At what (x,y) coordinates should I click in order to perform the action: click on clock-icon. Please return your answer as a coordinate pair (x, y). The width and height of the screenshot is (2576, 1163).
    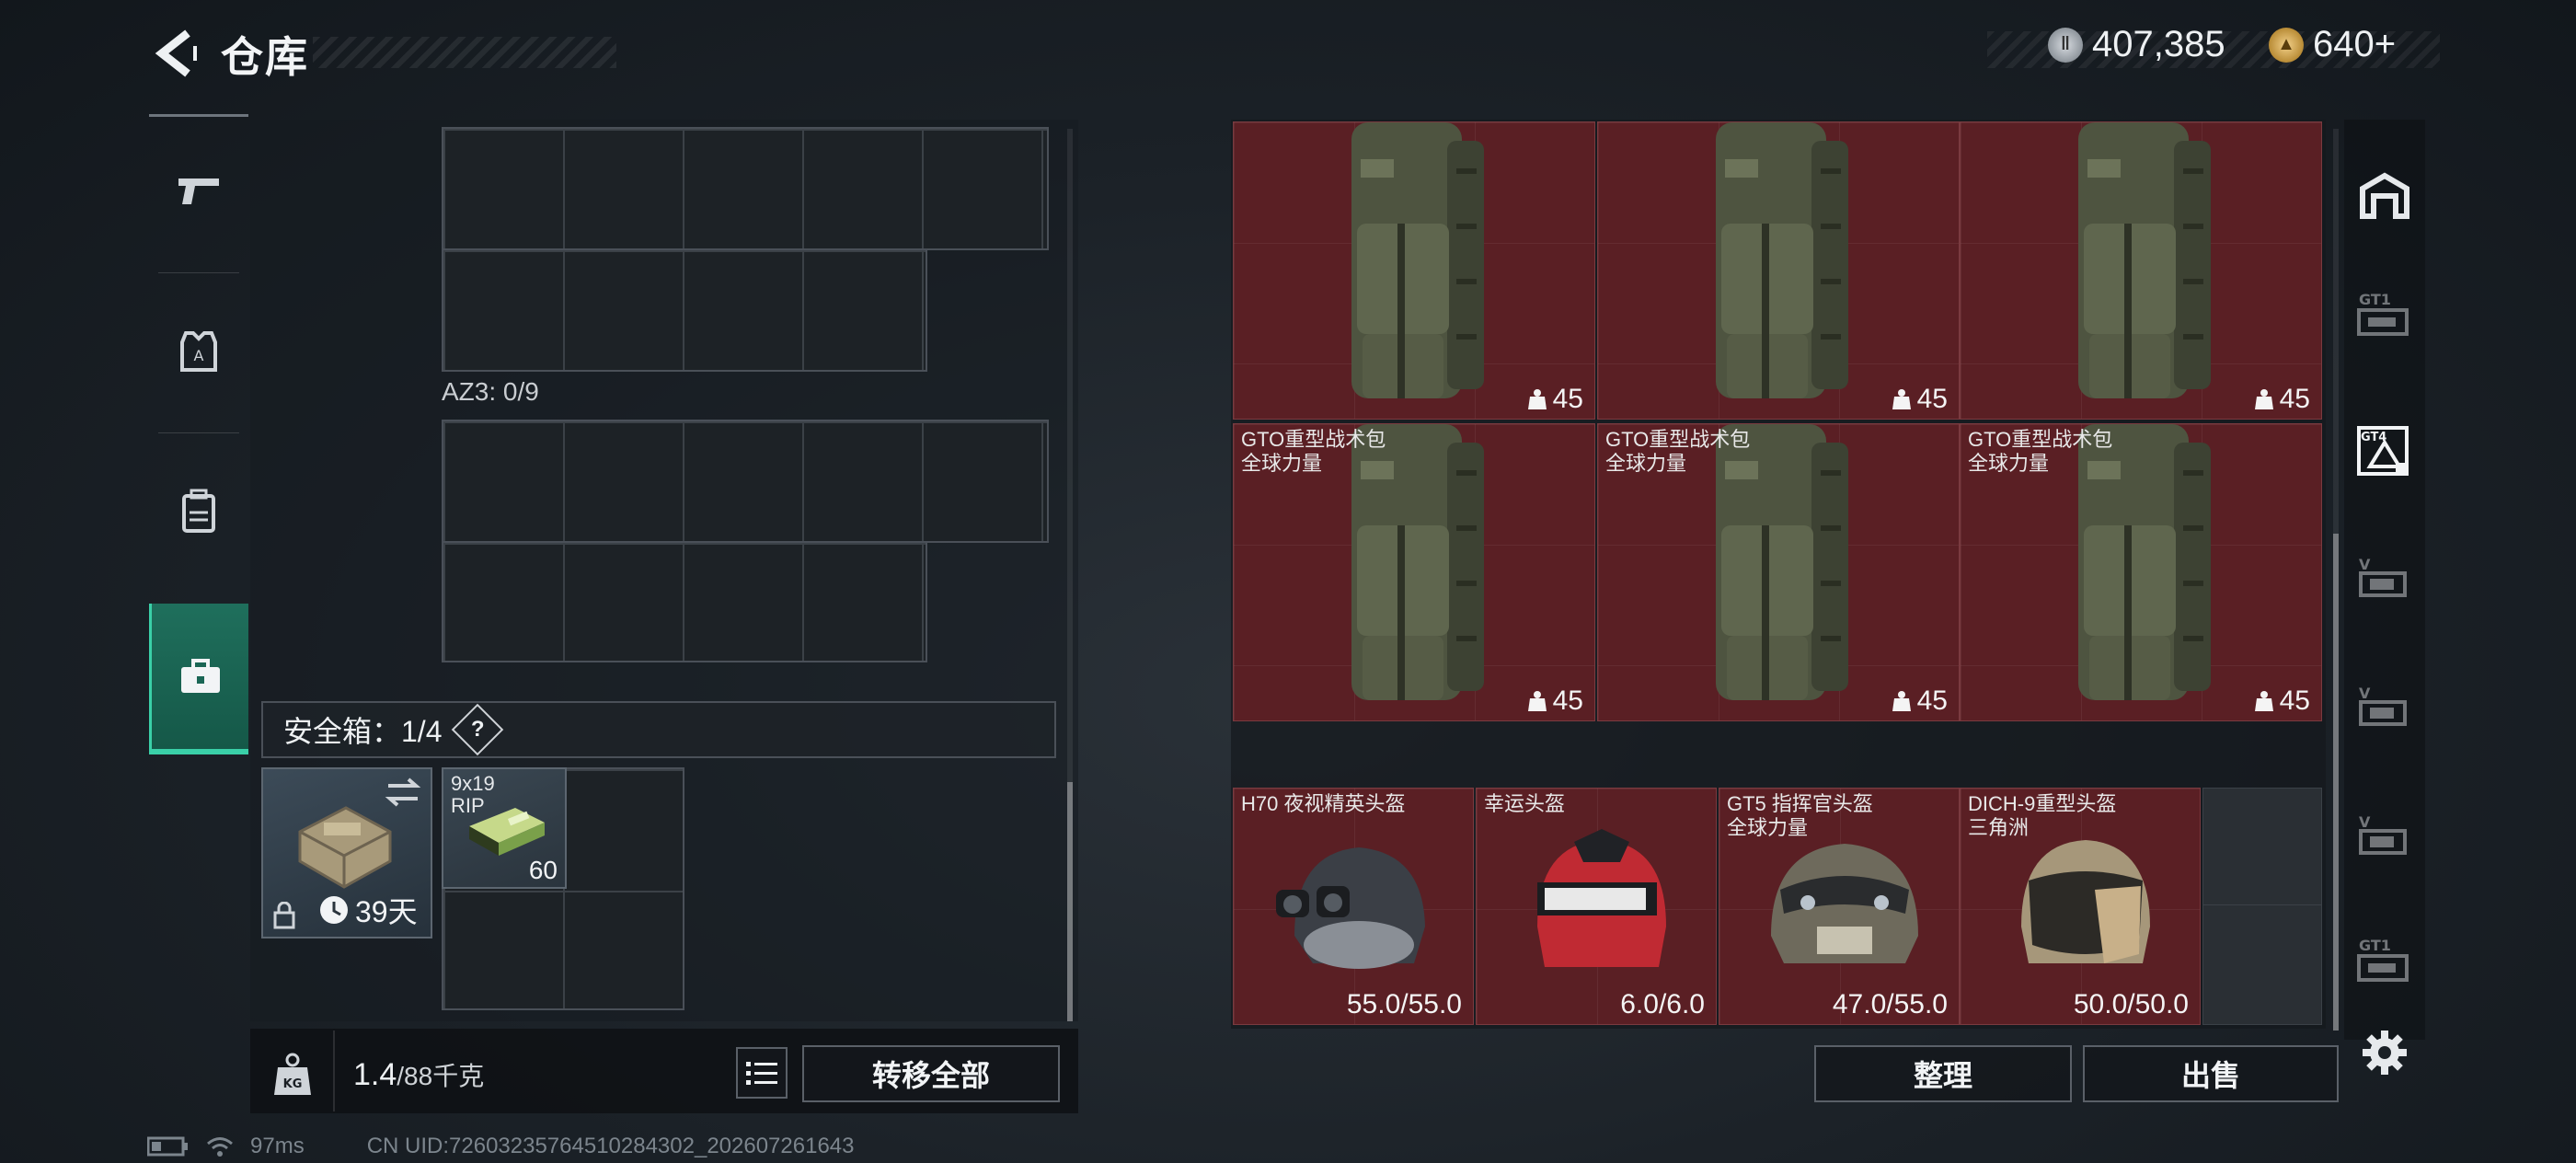
    Looking at the image, I should click on (334, 910).